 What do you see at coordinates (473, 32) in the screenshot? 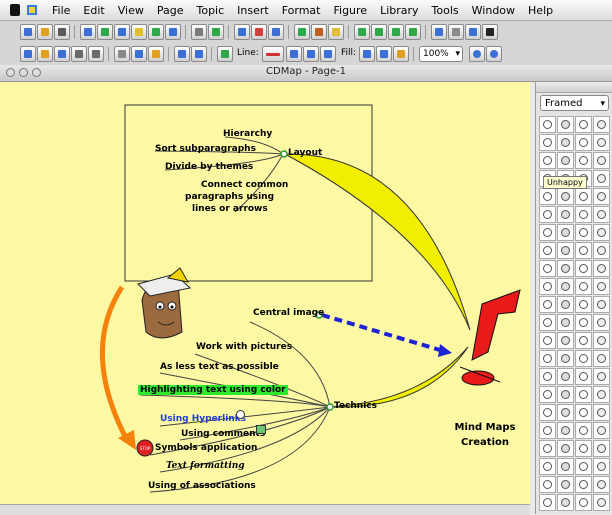
I see `connect-button` at bounding box center [473, 32].